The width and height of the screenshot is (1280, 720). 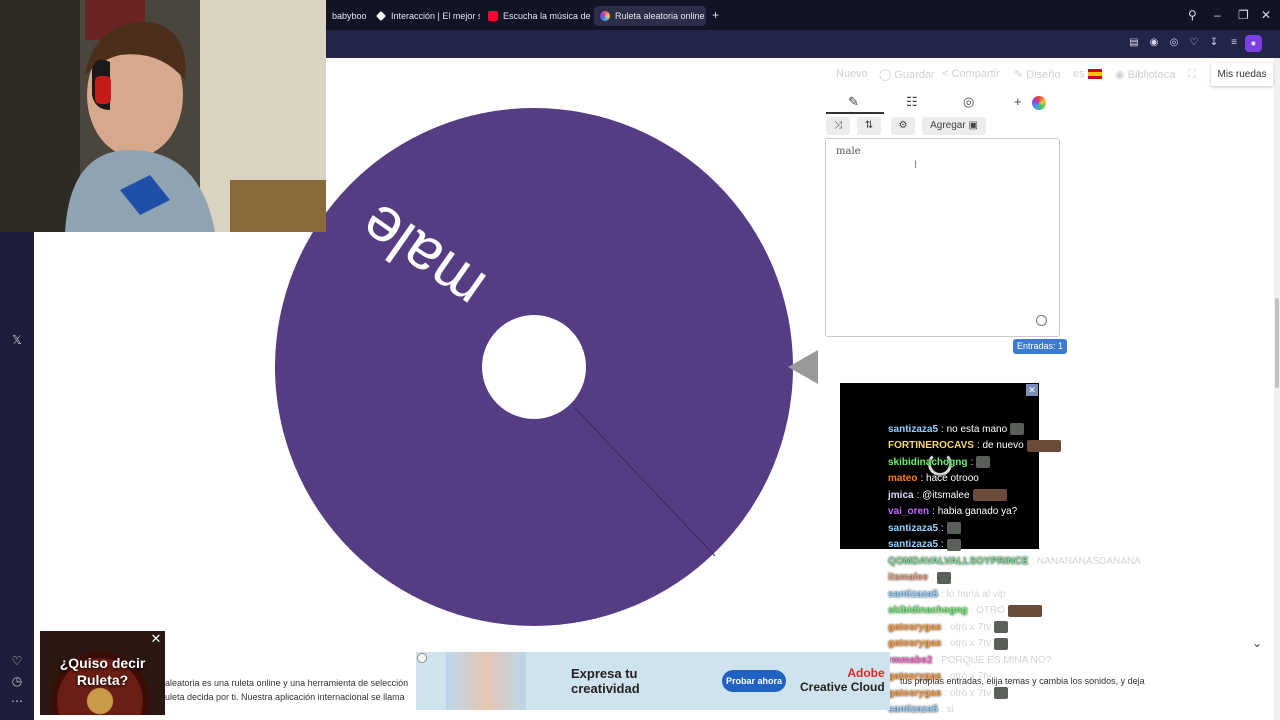 What do you see at coordinates (902, 478) in the screenshot?
I see `chat-username: mateo` at bounding box center [902, 478].